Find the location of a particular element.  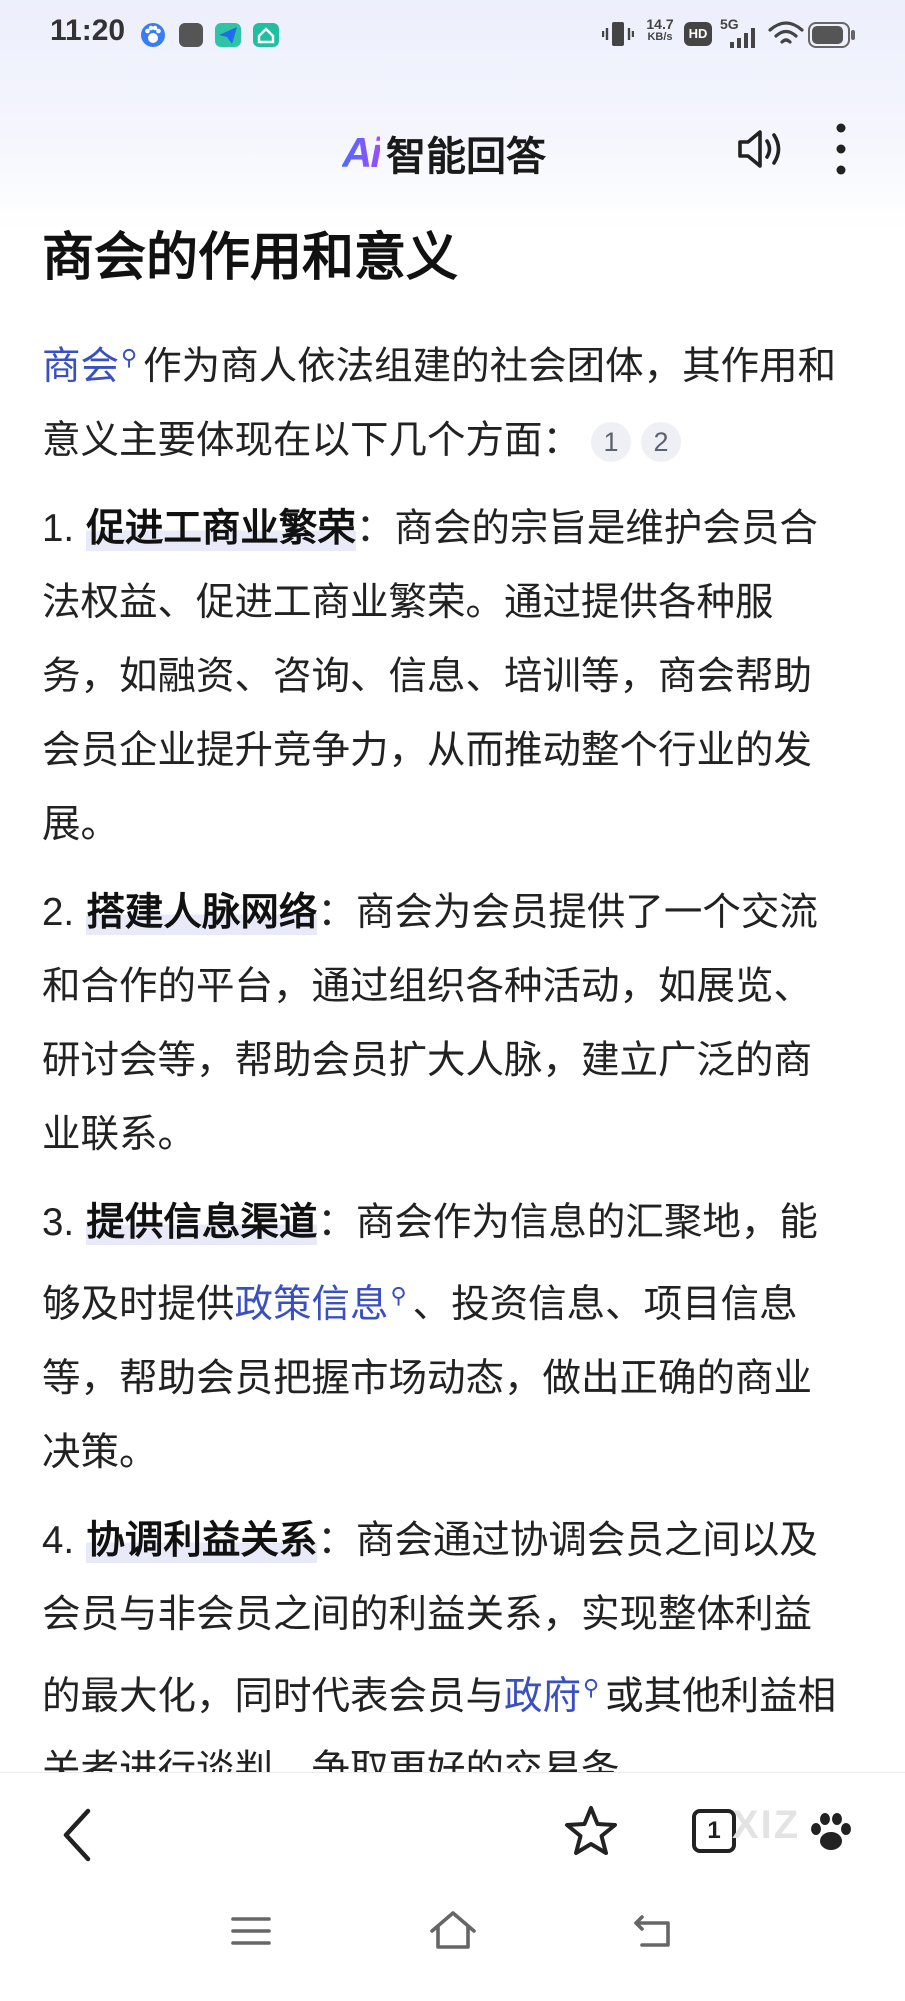

back-arrow-icon is located at coordinates (78, 1835).